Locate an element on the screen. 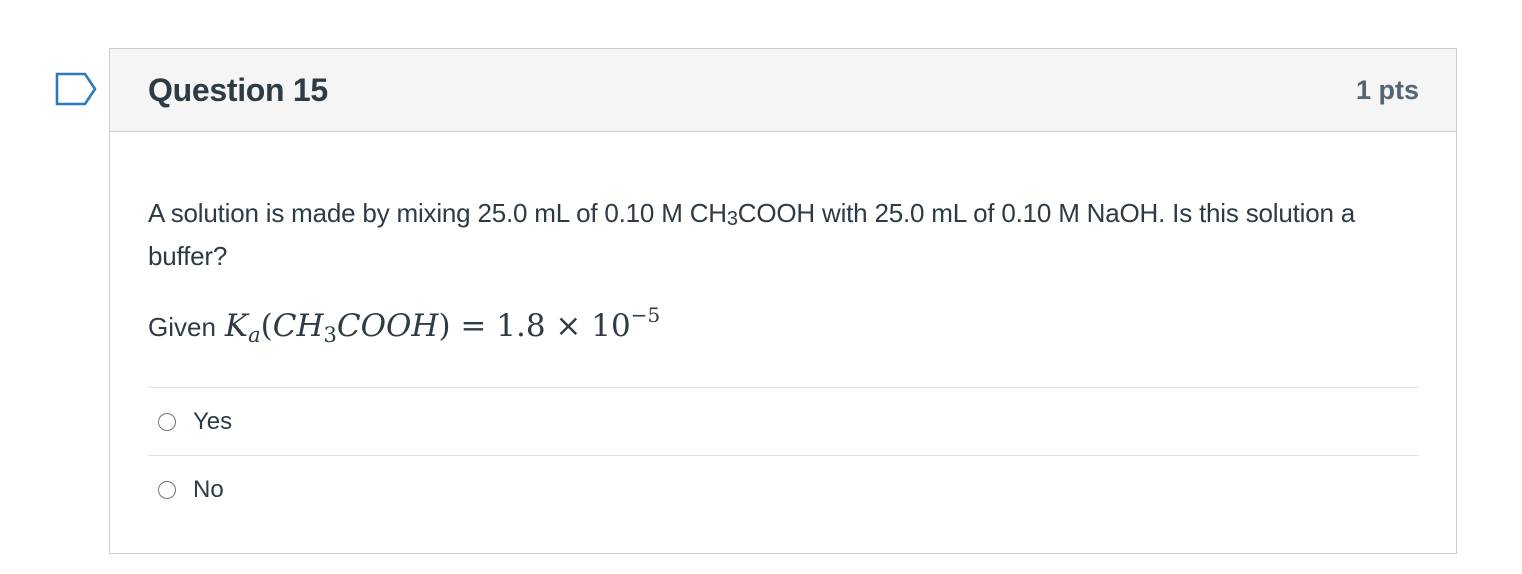  question-title: Question 15 is located at coordinates (238, 89).